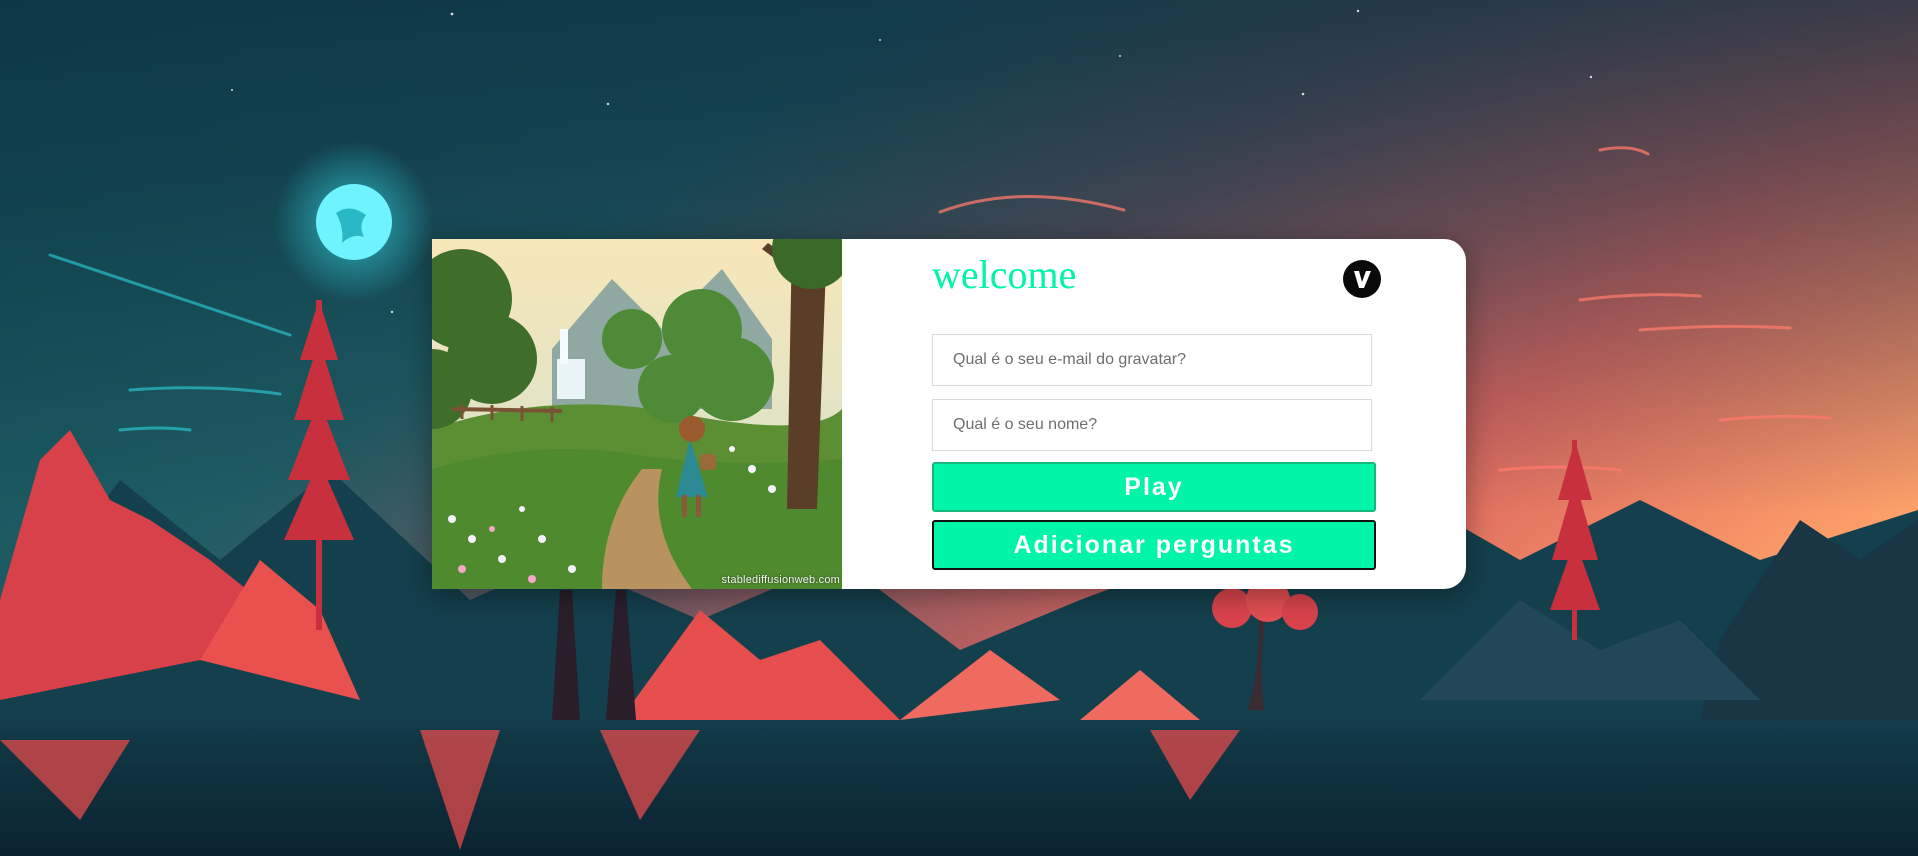 The height and width of the screenshot is (856, 1918). What do you see at coordinates (1154, 545) in the screenshot?
I see `add-questions-button: Adicionar perguntas` at bounding box center [1154, 545].